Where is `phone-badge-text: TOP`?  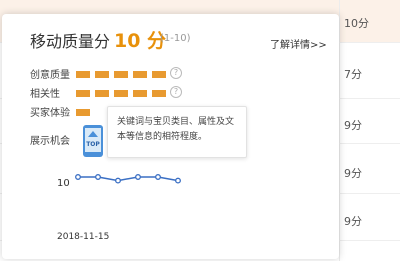 phone-badge-text: TOP is located at coordinates (93, 144).